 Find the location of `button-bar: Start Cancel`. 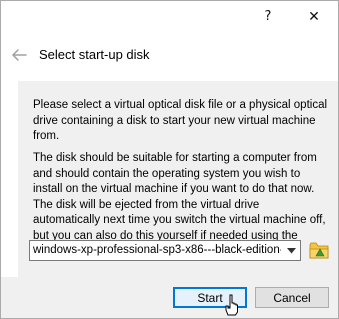

button-bar: Start Cancel is located at coordinates (169, 297).